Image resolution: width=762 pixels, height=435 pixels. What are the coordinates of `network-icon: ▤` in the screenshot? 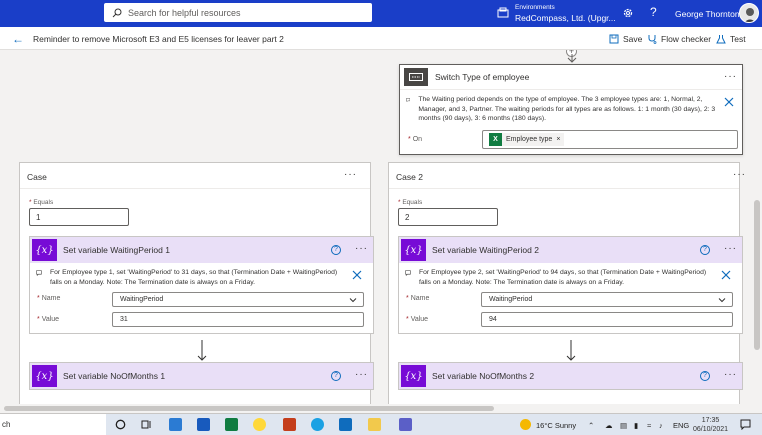 It's located at (623, 425).